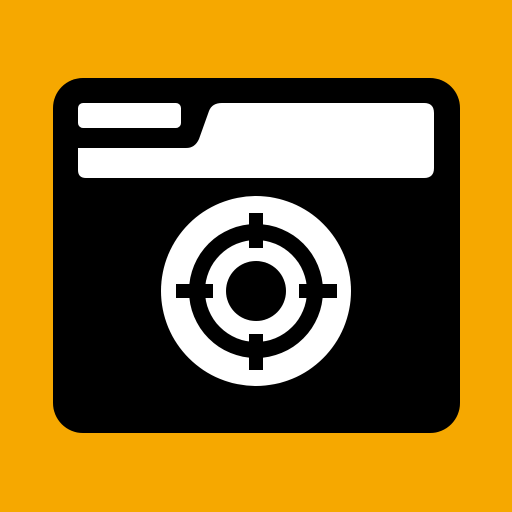 This screenshot has height=512, width=512. What do you see at coordinates (194, 291) in the screenshot?
I see `crosshair-tick-left` at bounding box center [194, 291].